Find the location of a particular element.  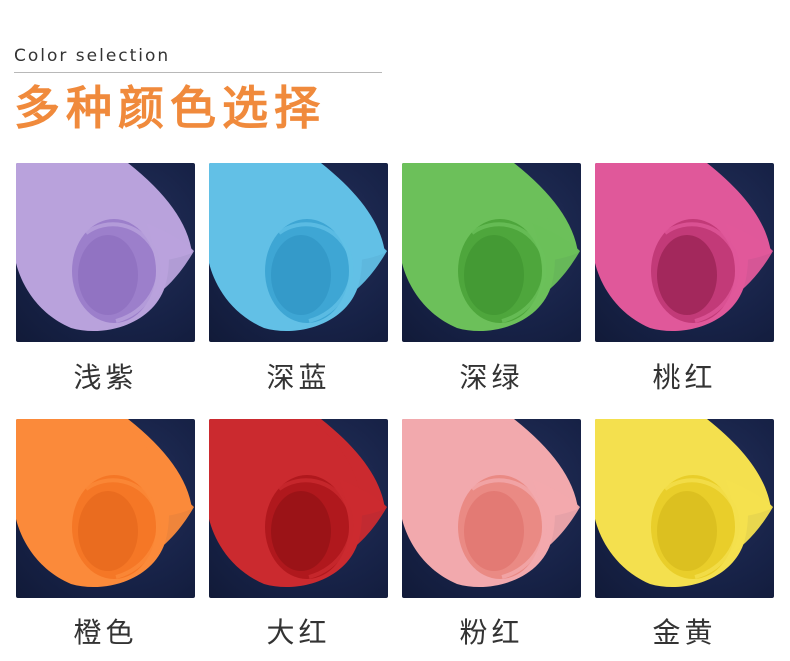

swatch-label-dark-green: 深绿 is located at coordinates (491, 377).